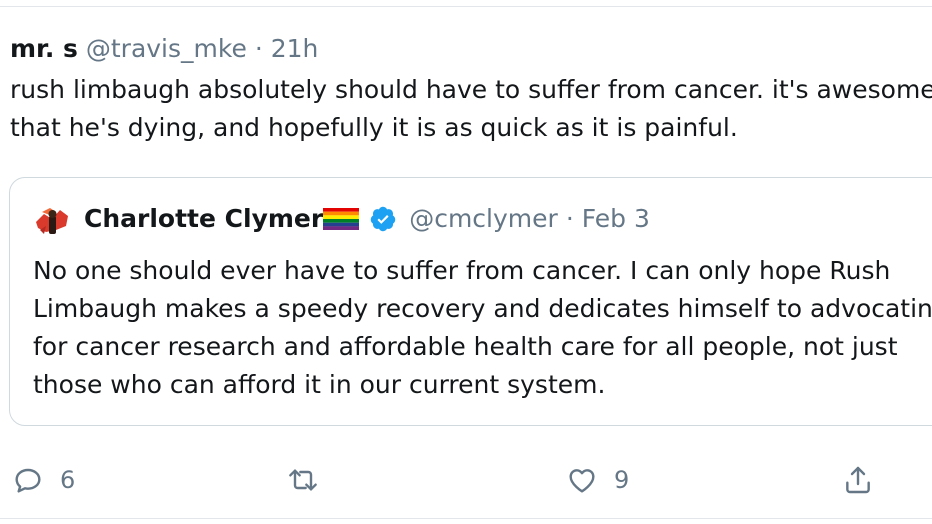 This screenshot has height=524, width=932. What do you see at coordinates (367, 219) in the screenshot?
I see `quoted-tweet-header: Charlotte Clymer @cmclymer · Feb 3` at bounding box center [367, 219].